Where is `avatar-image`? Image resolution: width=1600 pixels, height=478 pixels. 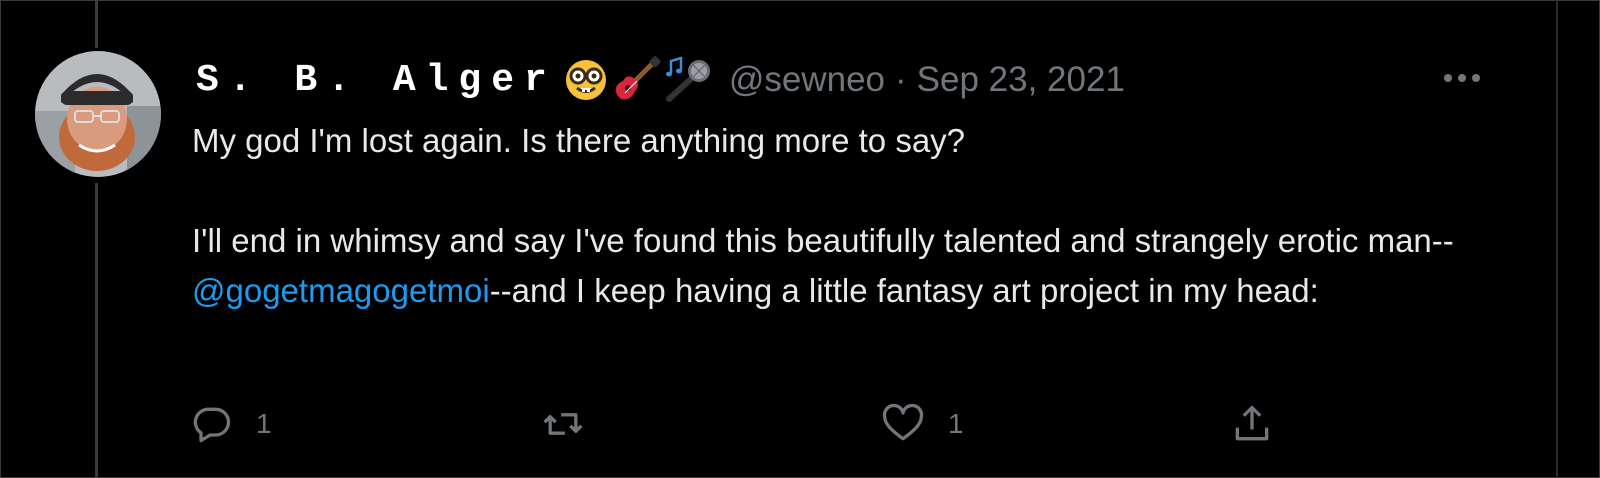
avatar-image is located at coordinates (98, 114).